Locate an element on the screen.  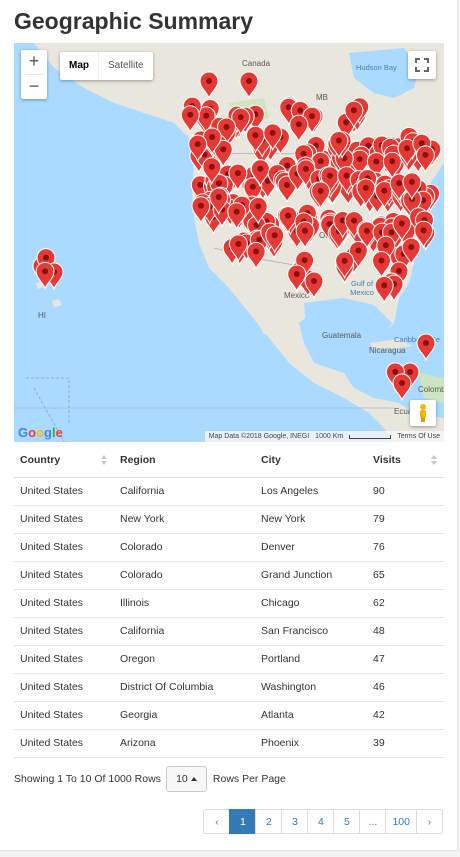
caret-up-icon is located at coordinates (193, 779).